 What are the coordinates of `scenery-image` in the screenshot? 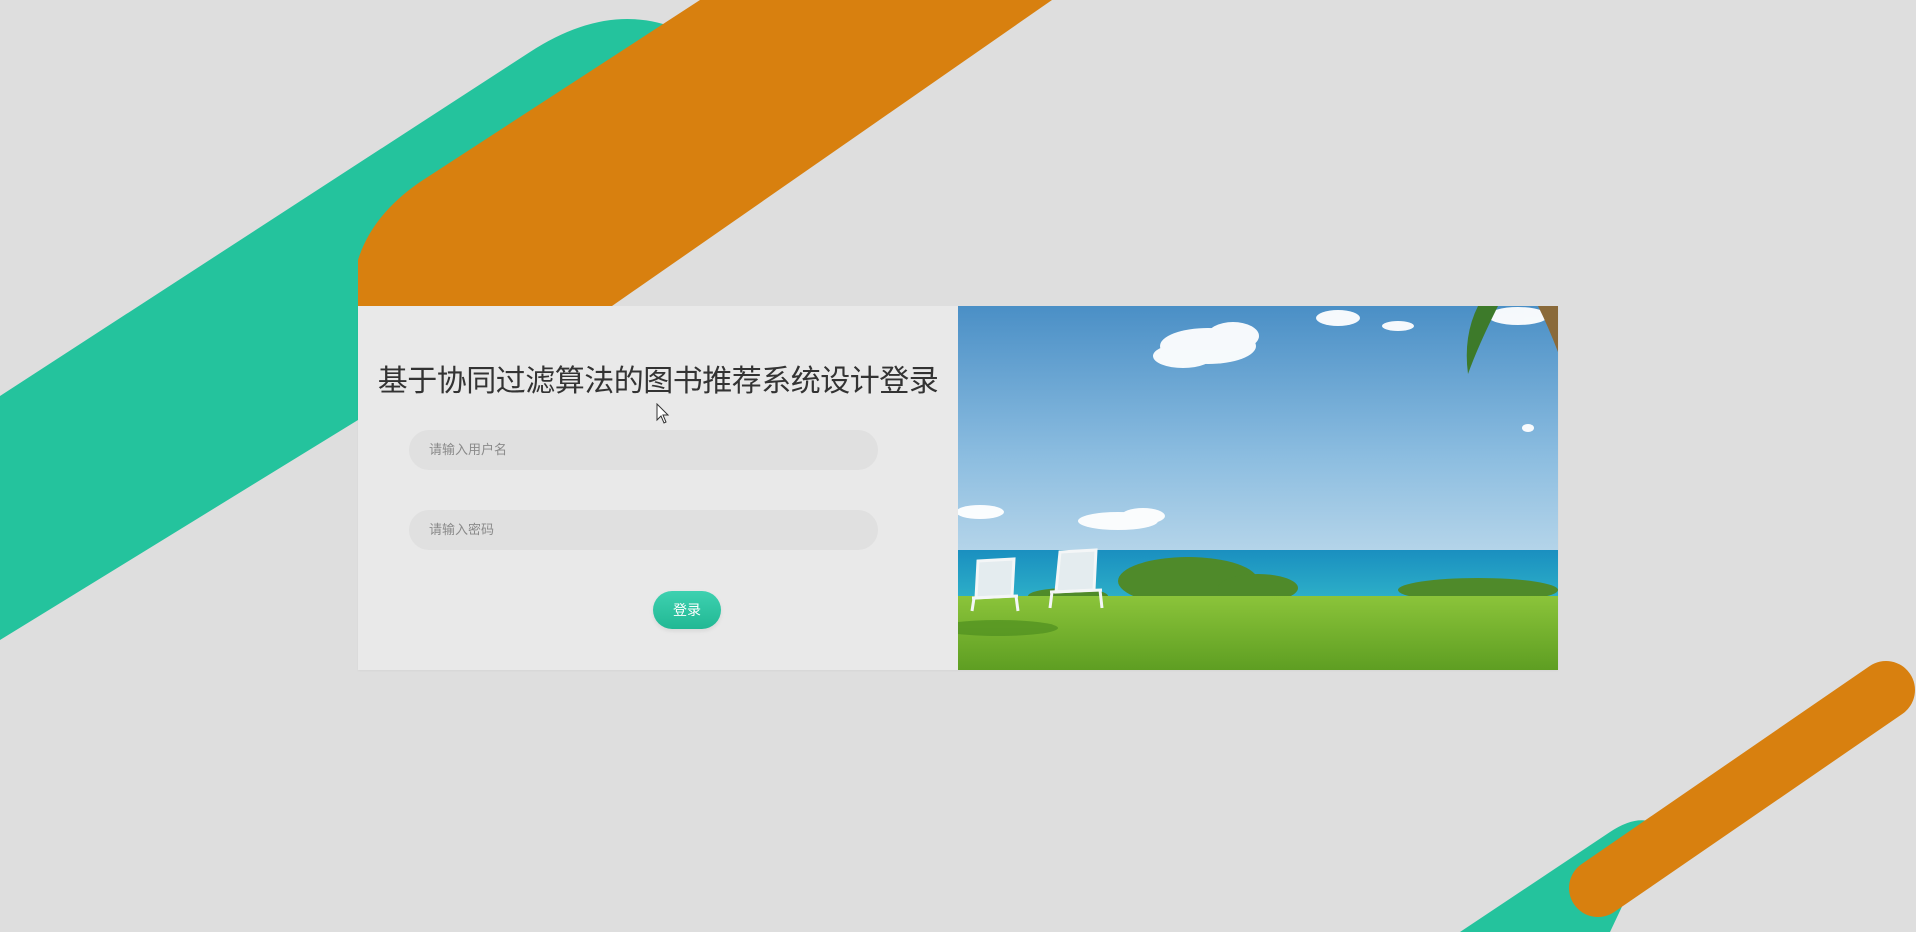 It's located at (1258, 488).